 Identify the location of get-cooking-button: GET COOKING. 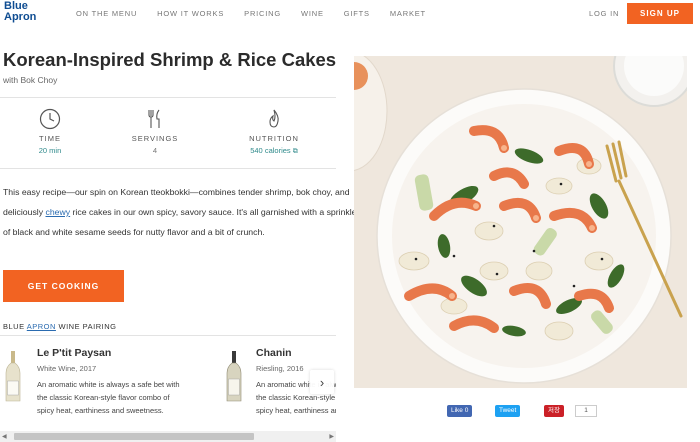
(63, 286).